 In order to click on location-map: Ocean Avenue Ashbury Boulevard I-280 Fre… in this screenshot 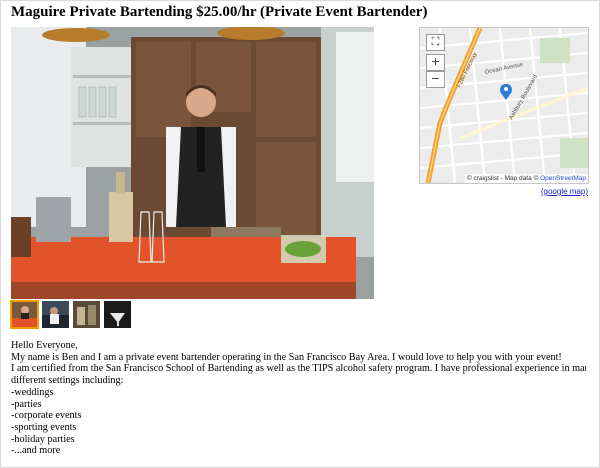, I will do `click(504, 105)`.